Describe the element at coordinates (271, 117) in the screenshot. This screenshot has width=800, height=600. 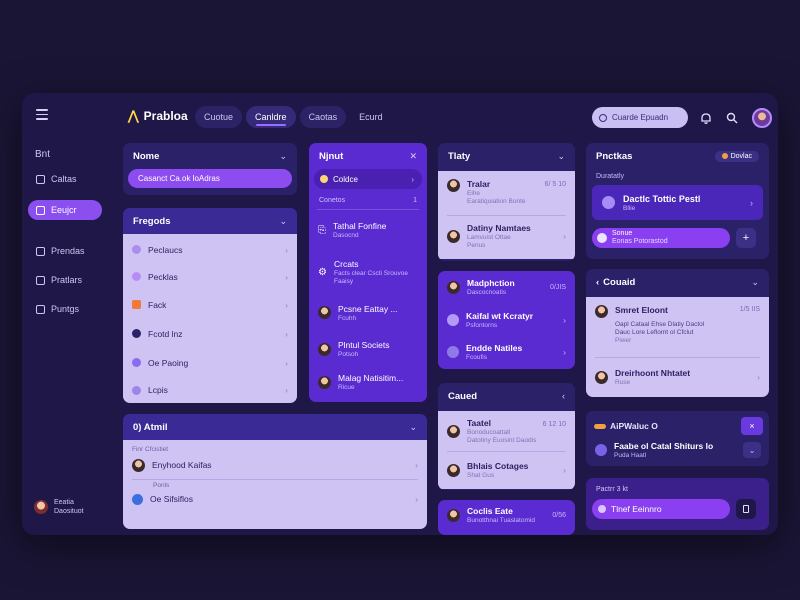
I see `tab-2: Canldre` at that location.